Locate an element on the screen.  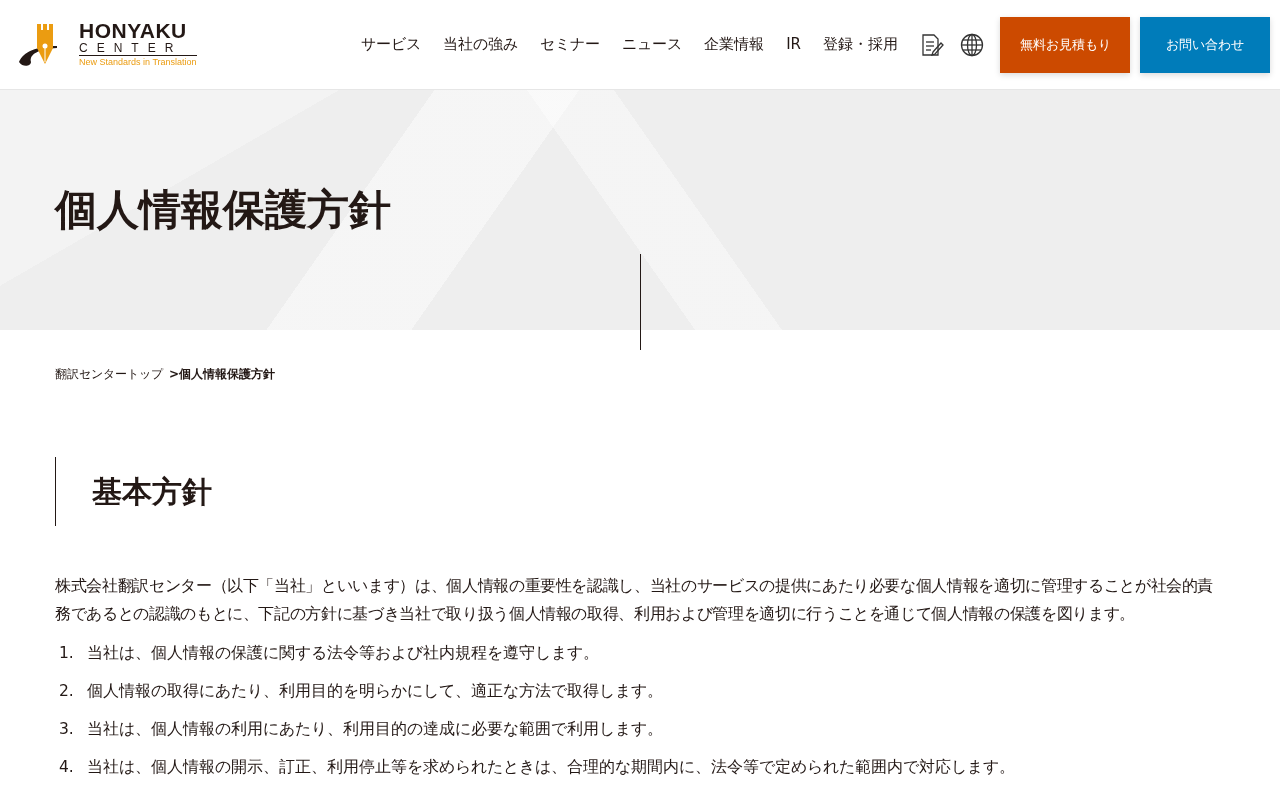
list-number: 2. is located at coordinates (67, 691).